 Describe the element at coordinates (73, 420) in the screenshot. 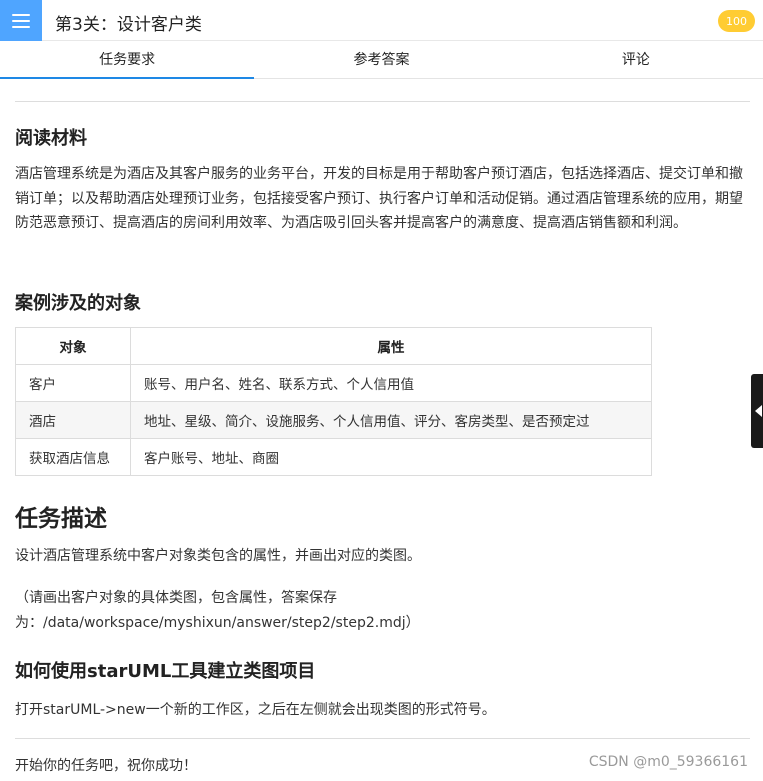

I see `table-cell: 酒店` at that location.